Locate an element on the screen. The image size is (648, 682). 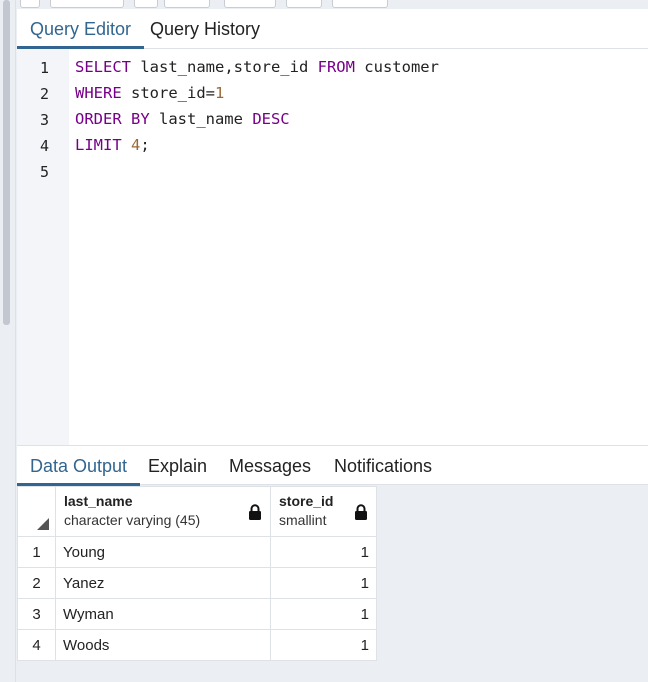
table-row: 3 Wyman 1 is located at coordinates (197, 614).